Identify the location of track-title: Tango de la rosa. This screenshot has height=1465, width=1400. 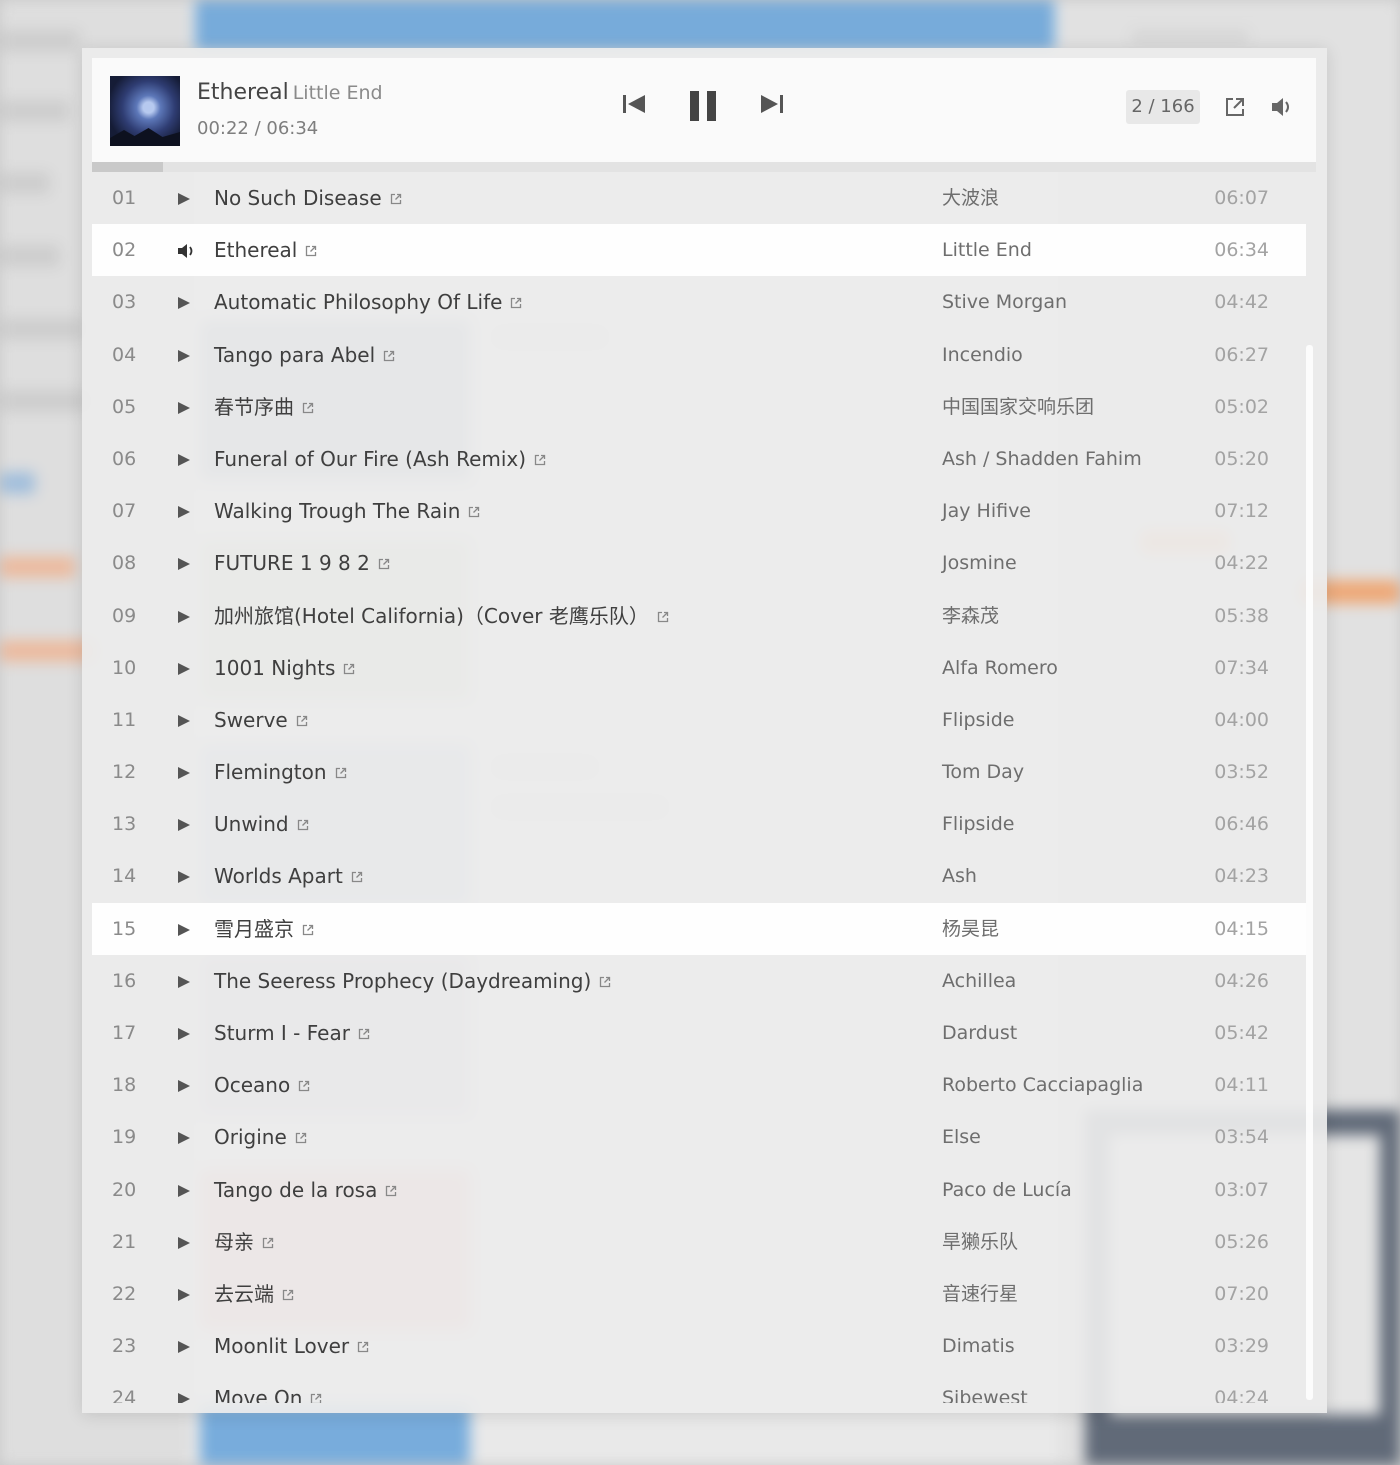
(305, 1190).